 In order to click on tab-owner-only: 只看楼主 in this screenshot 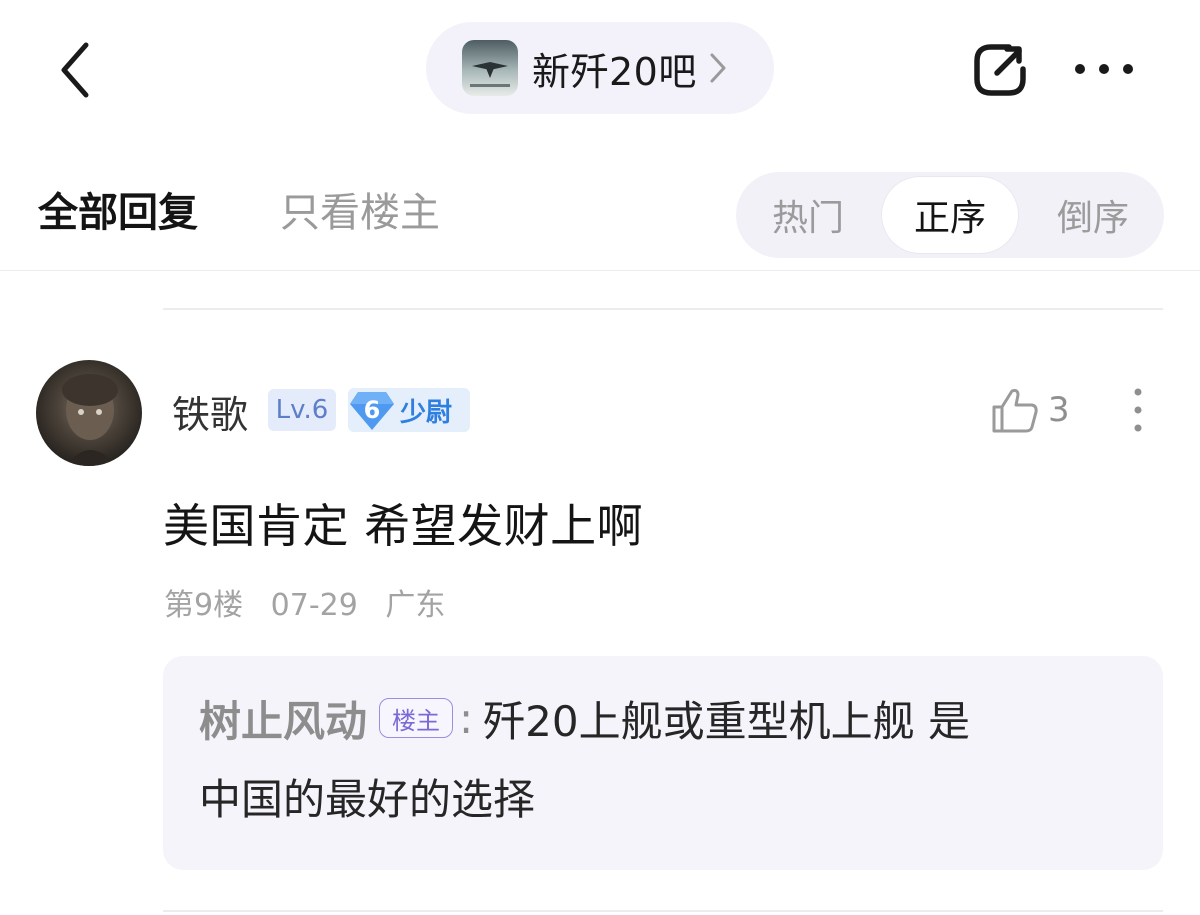, I will do `click(360, 209)`.